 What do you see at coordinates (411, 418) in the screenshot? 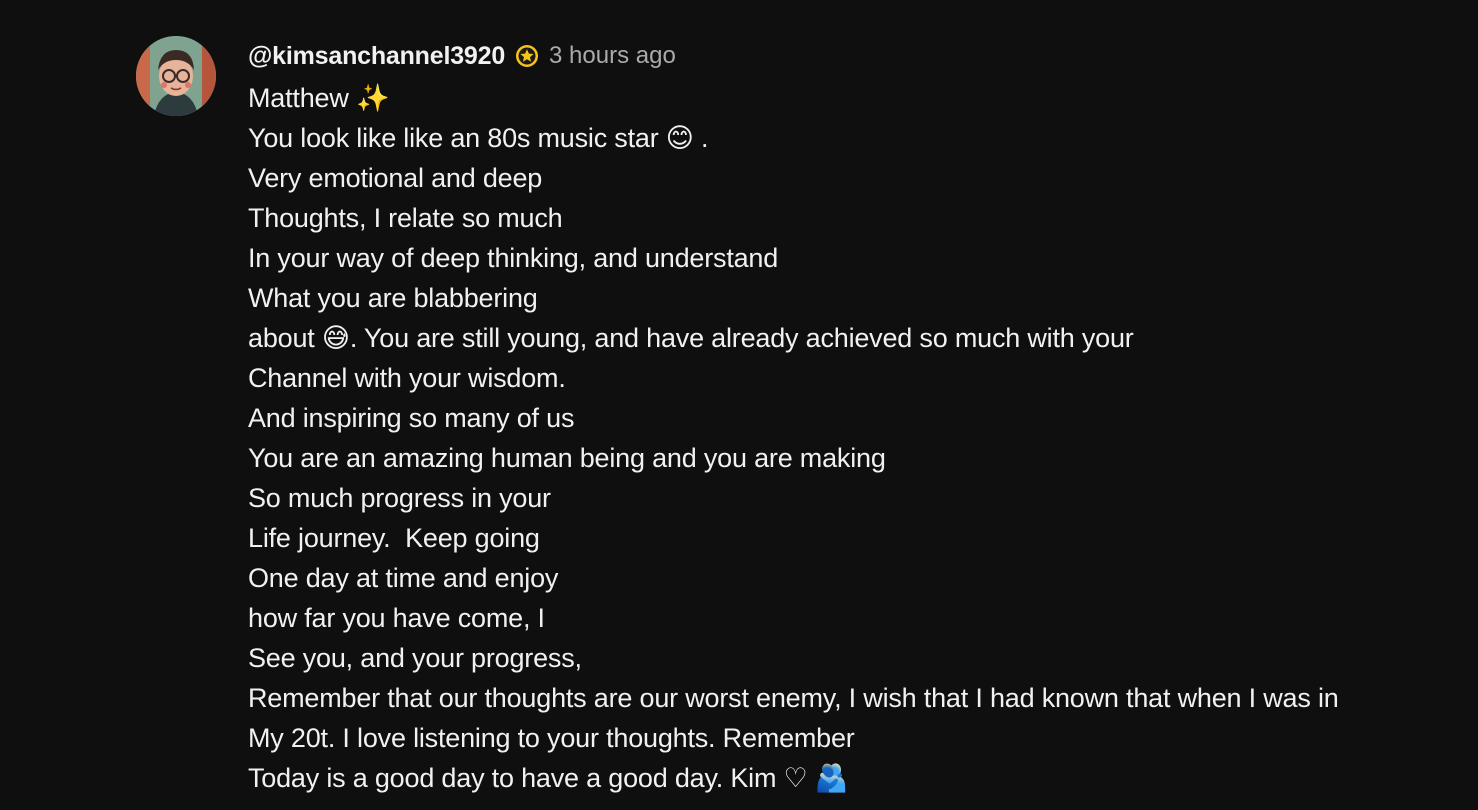
I see `comment-line: And inspiring so many of us` at bounding box center [411, 418].